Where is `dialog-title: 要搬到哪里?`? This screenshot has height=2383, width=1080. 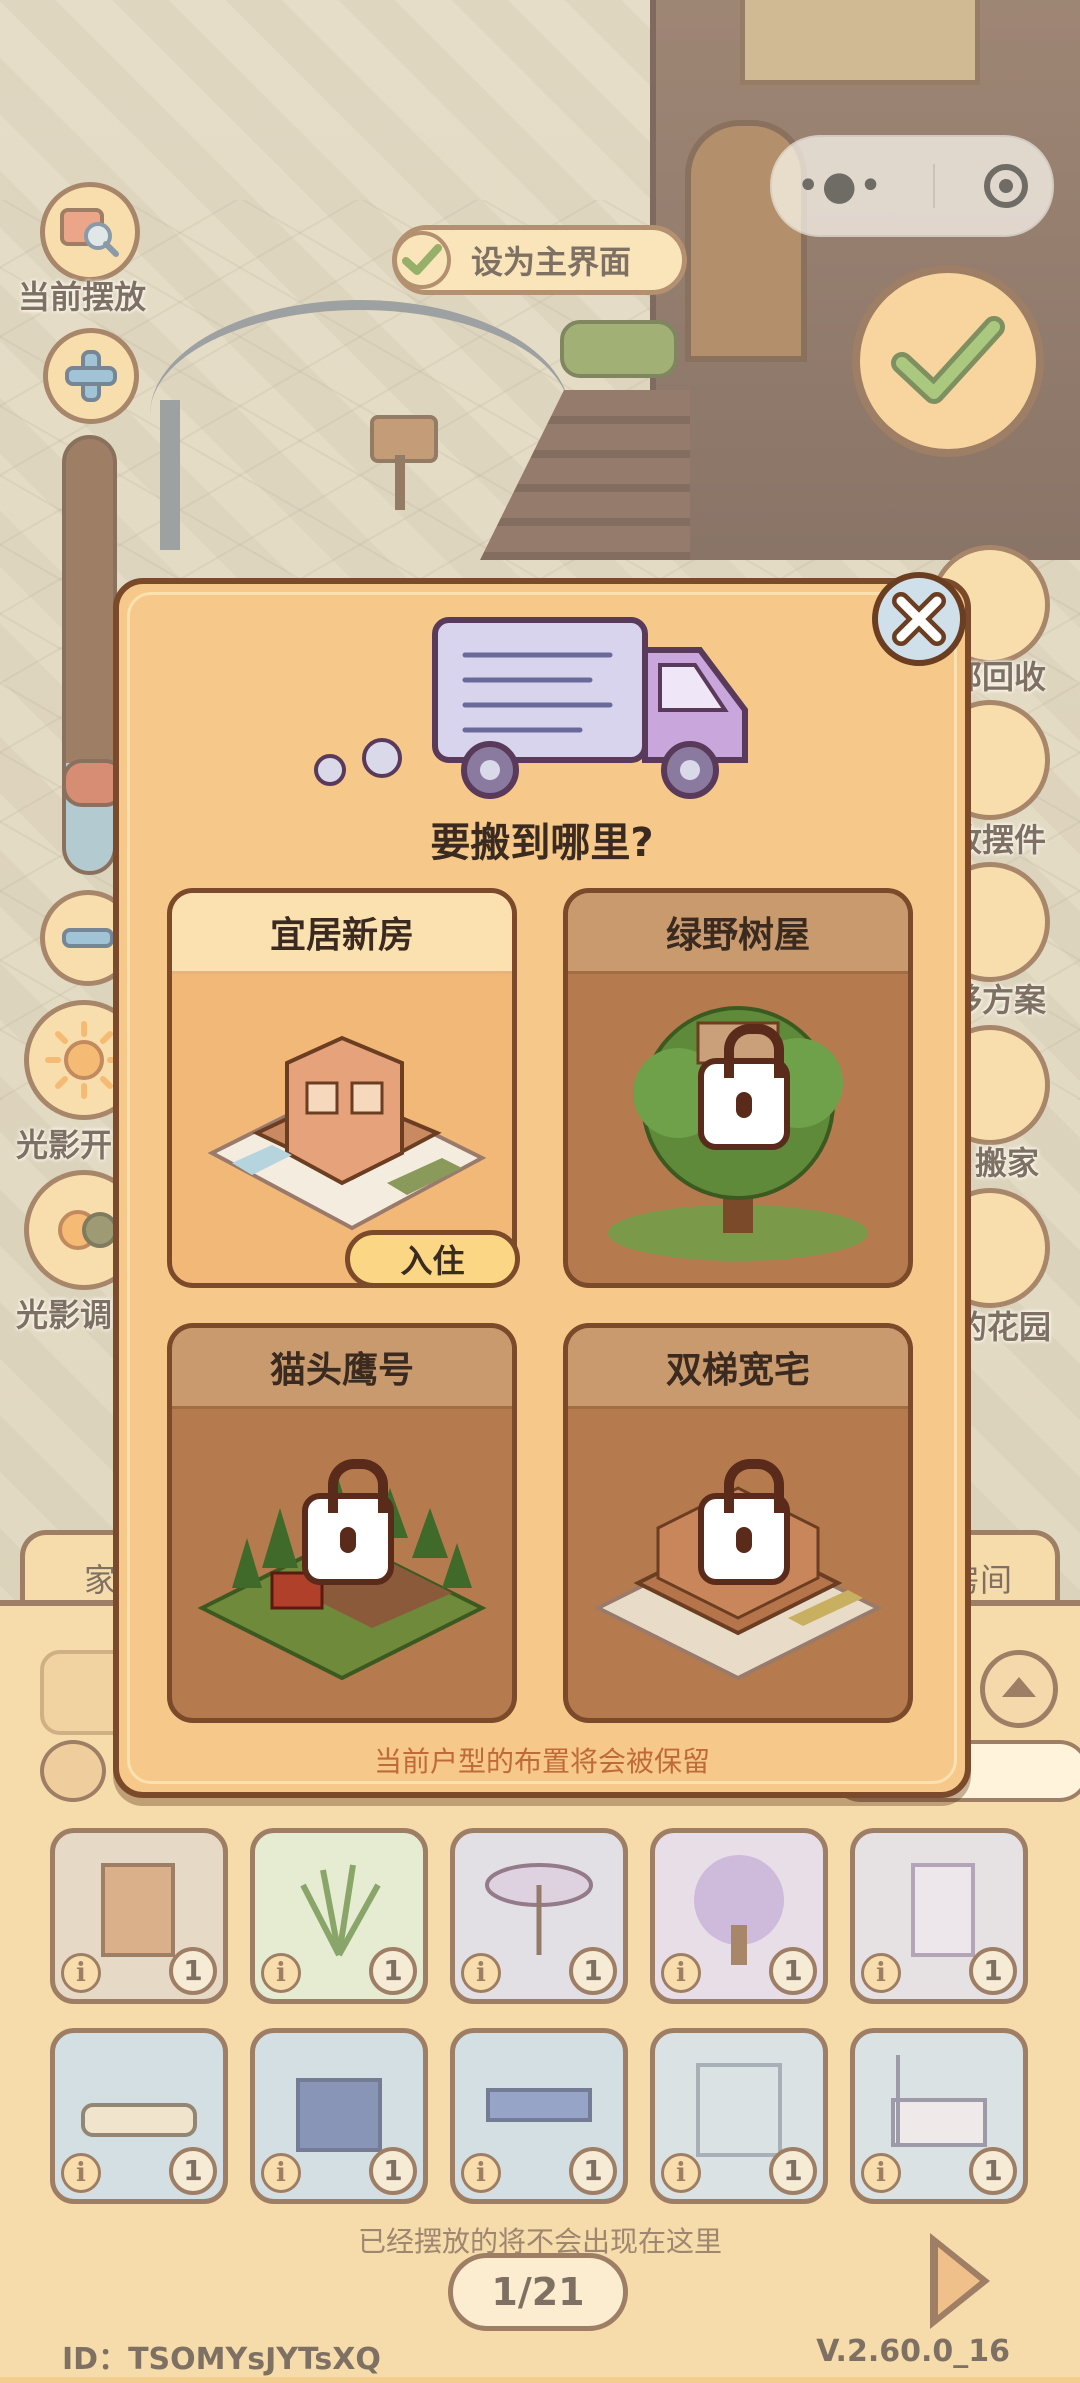 dialog-title: 要搬到哪里? is located at coordinates (542, 843).